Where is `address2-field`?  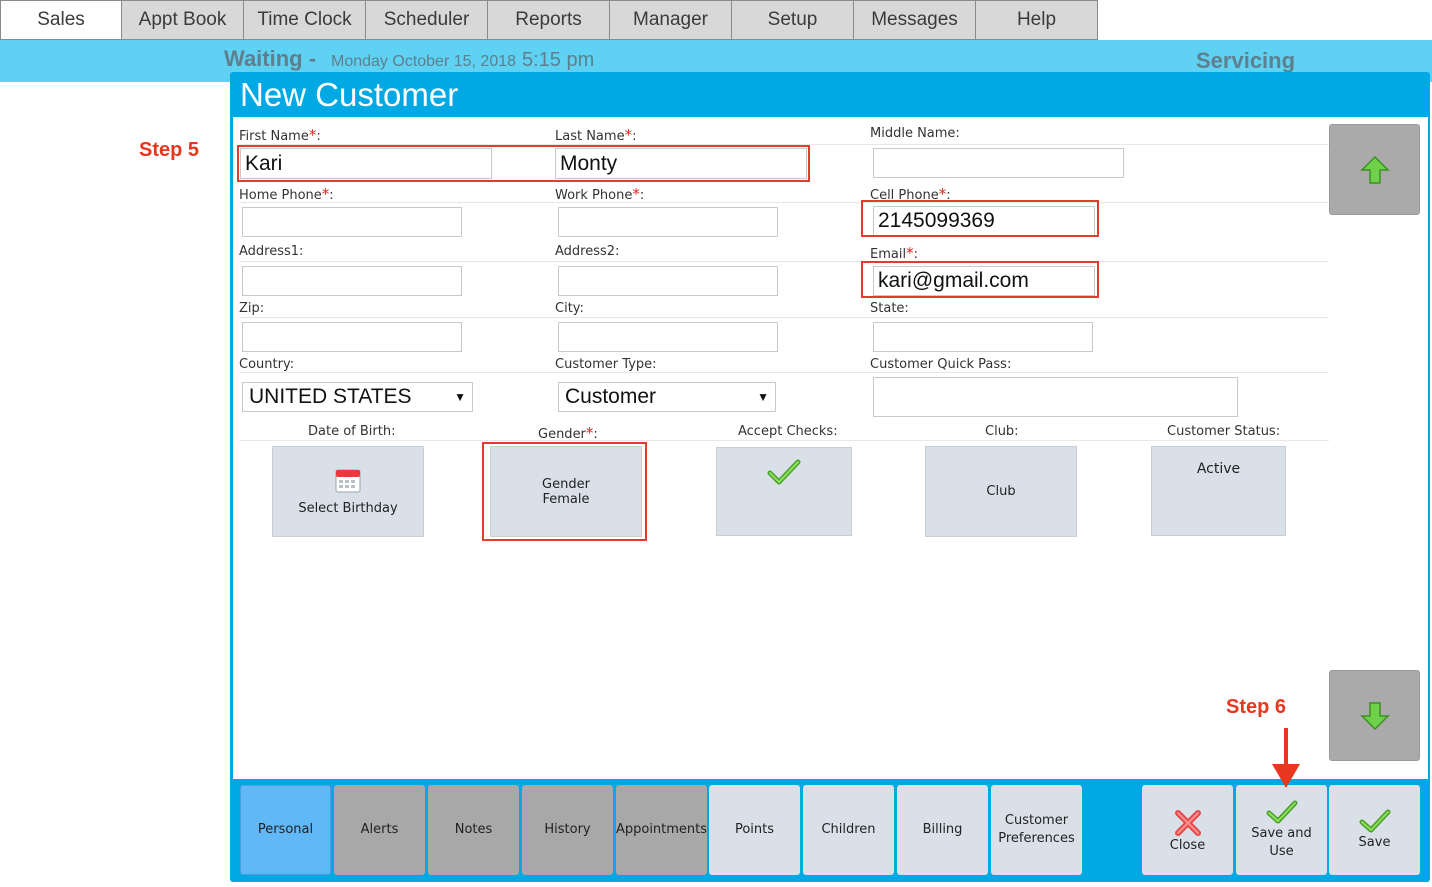
address2-field is located at coordinates (668, 281).